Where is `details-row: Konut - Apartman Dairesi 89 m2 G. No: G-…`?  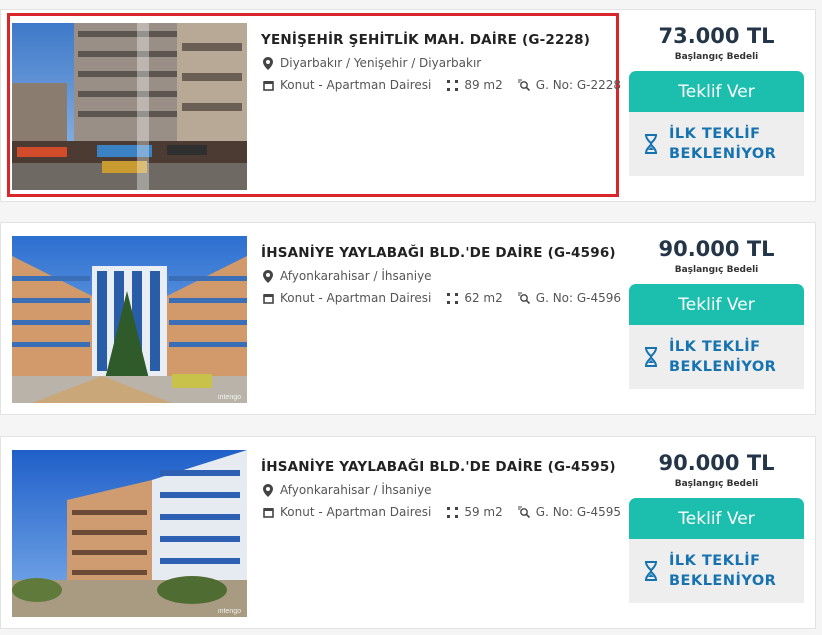
details-row: Konut - Apartman Dairesi 89 m2 G. No: G-… is located at coordinates (441, 85).